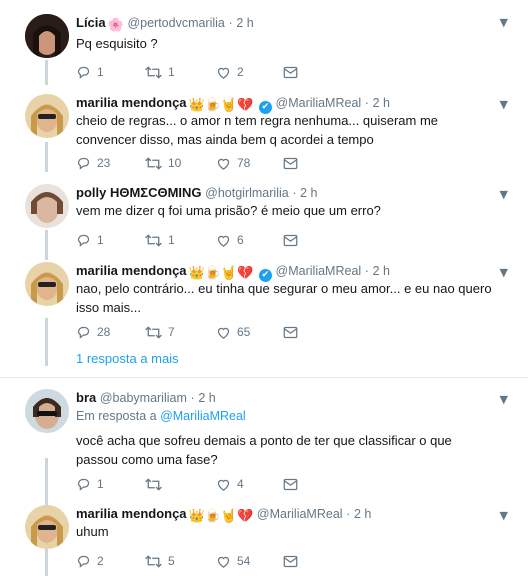 This screenshot has width=528, height=576. Describe the element at coordinates (46, 72) in the screenshot. I see `thread-line` at that location.